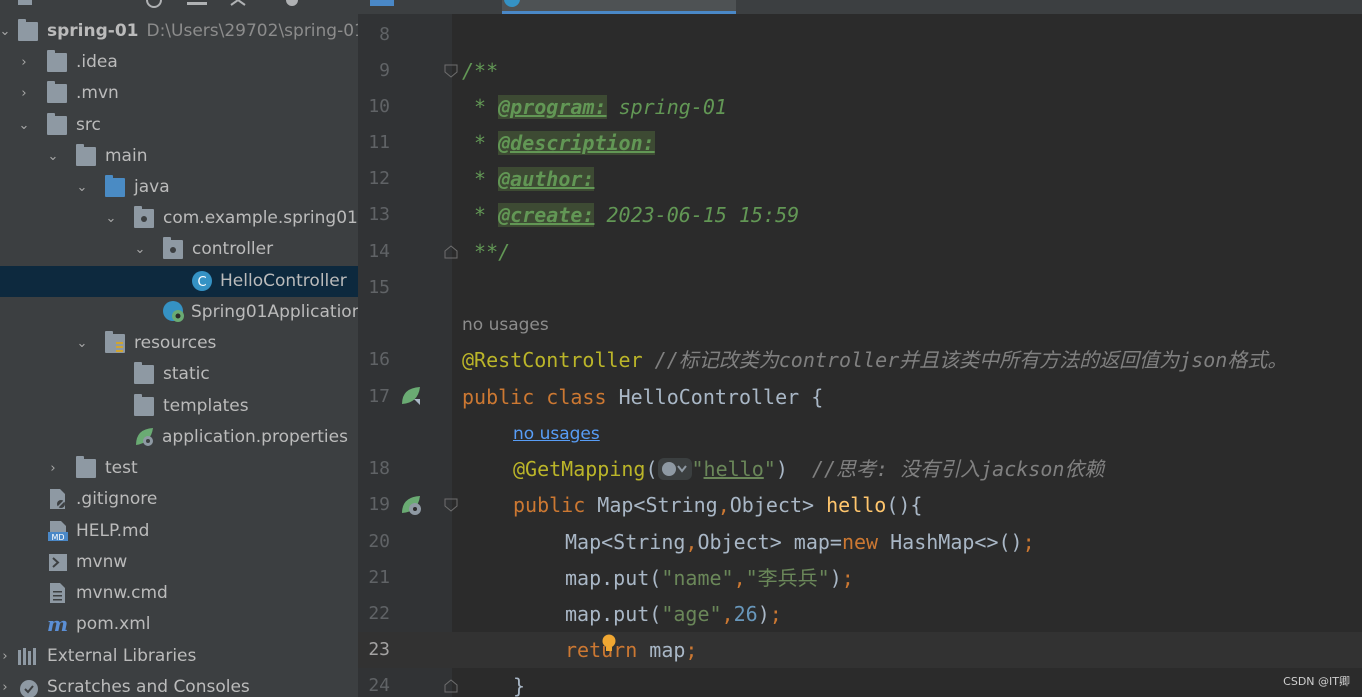 This screenshot has width=1362, height=697. What do you see at coordinates (1316, 681) in the screenshot?
I see `watermark: CSDN @IT卿` at bounding box center [1316, 681].